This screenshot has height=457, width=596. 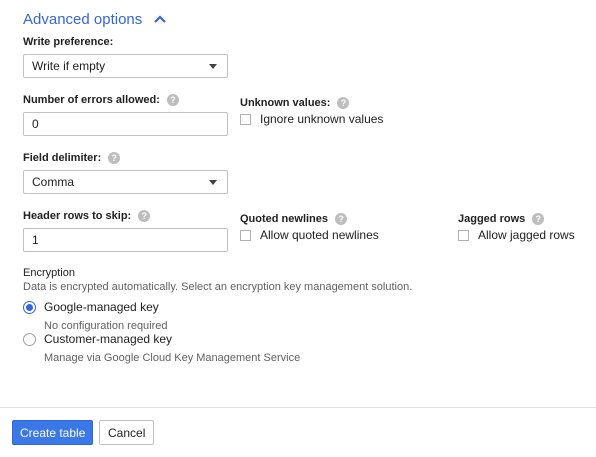 I want to click on allow-quoted-newlines-option: Allow quoted newlines, so click(x=309, y=235).